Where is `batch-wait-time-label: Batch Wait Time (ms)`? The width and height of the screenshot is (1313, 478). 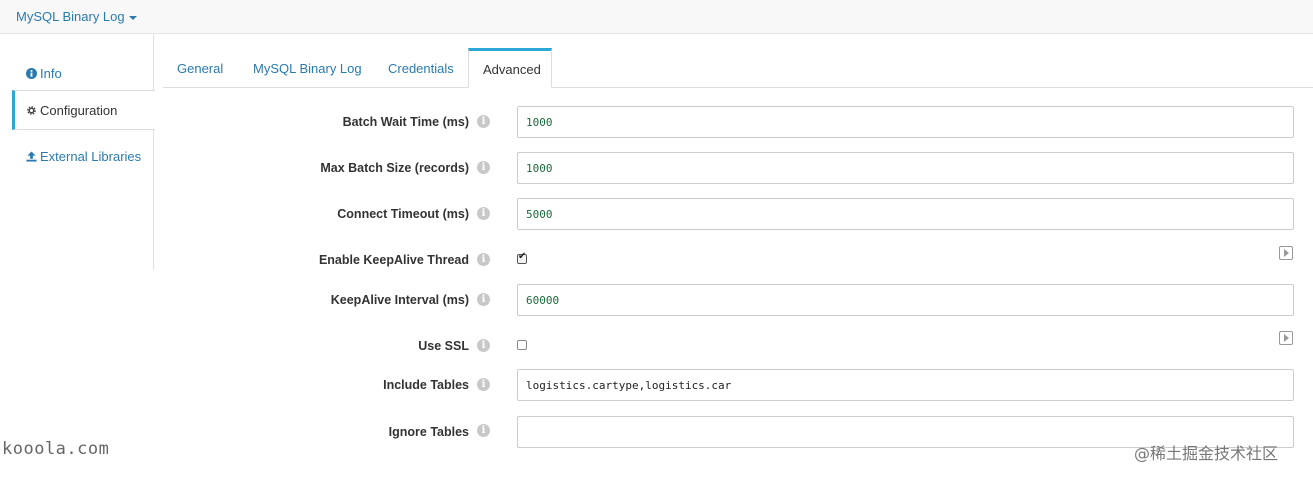 batch-wait-time-label: Batch Wait Time (ms) is located at coordinates (405, 122).